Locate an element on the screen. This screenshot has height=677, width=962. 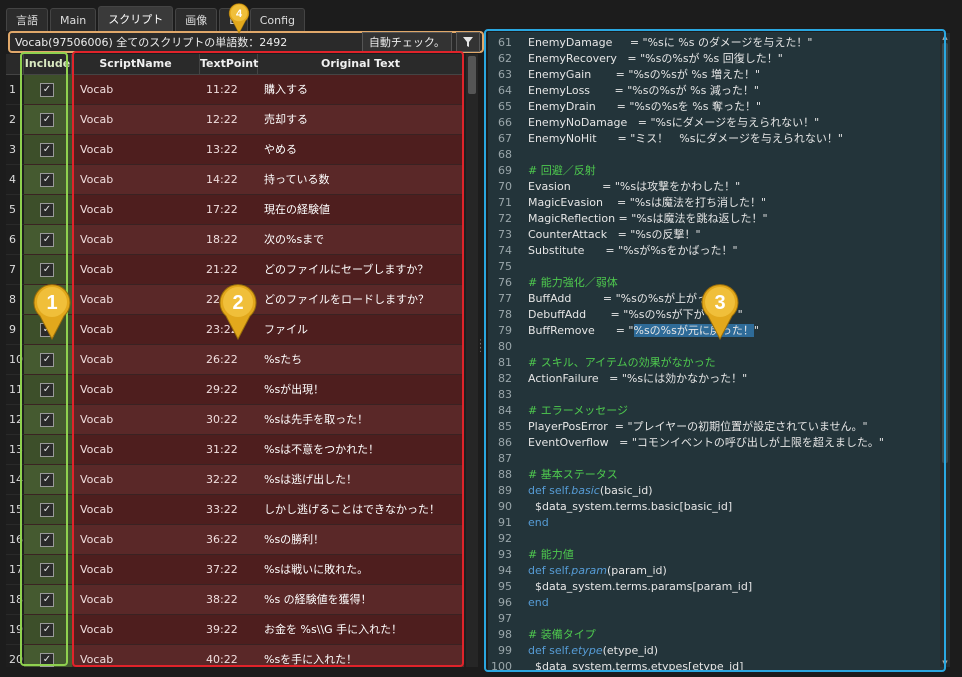
original-text-cell: %sは戦いに敗れた。 is located at coordinates (361, 570).